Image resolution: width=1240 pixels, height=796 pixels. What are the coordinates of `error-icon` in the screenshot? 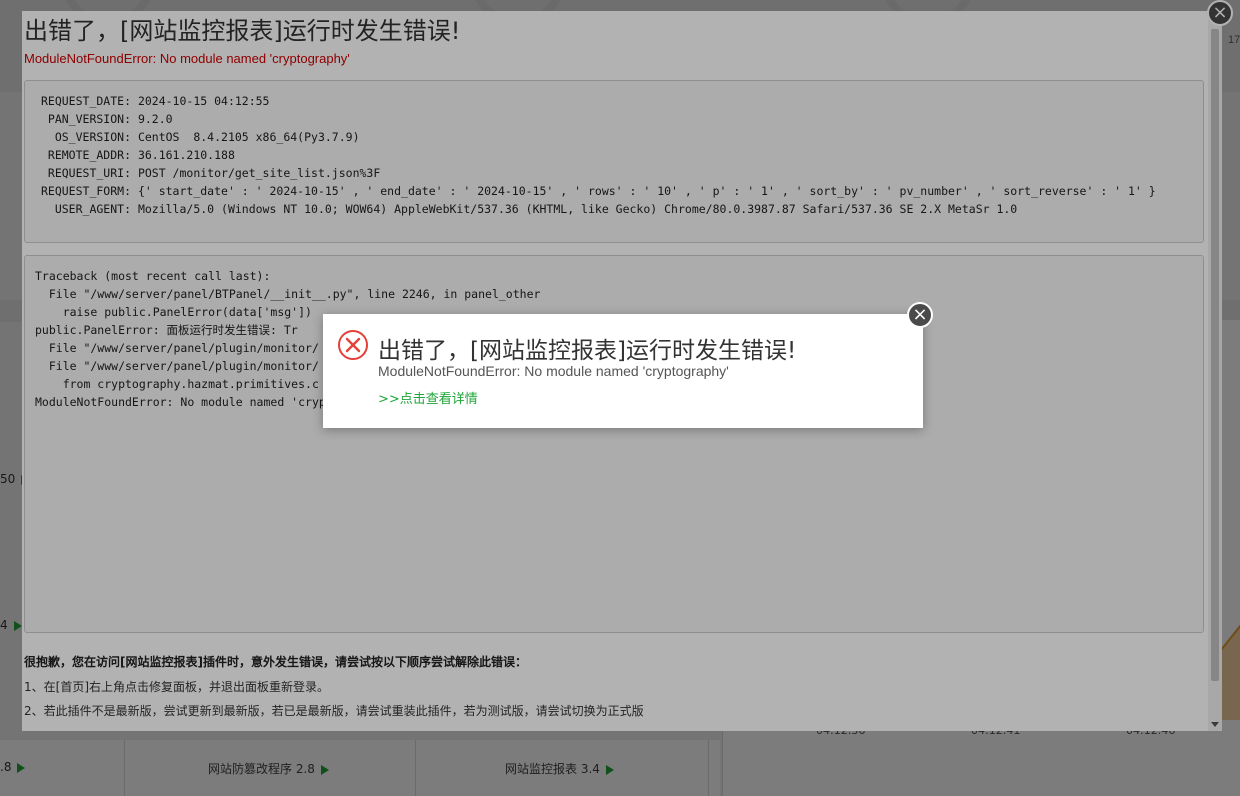 It's located at (353, 345).